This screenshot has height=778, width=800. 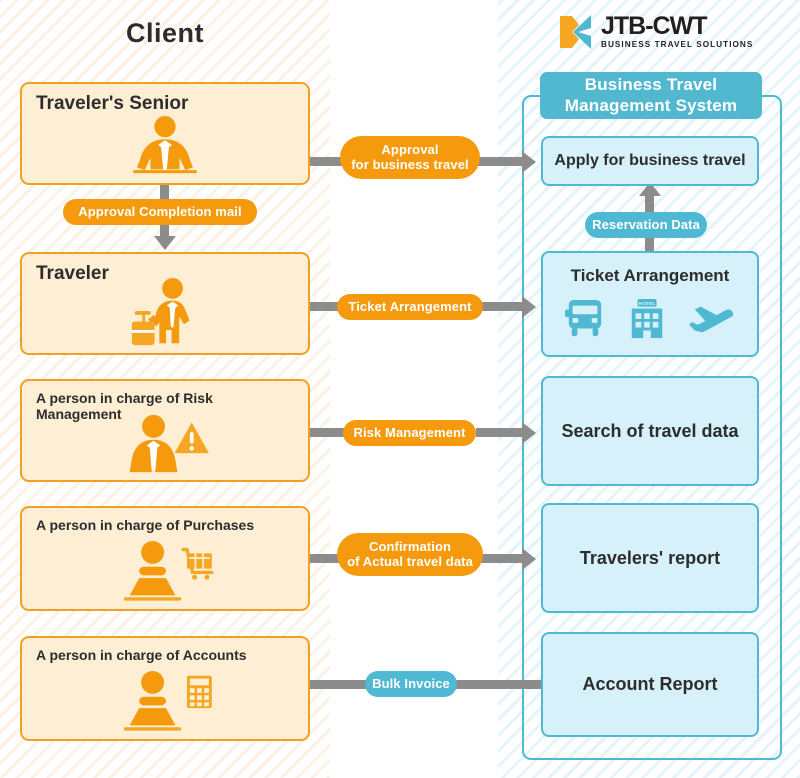 What do you see at coordinates (654, 26) in the screenshot?
I see `logo-brand-name: JTB-CWT` at bounding box center [654, 26].